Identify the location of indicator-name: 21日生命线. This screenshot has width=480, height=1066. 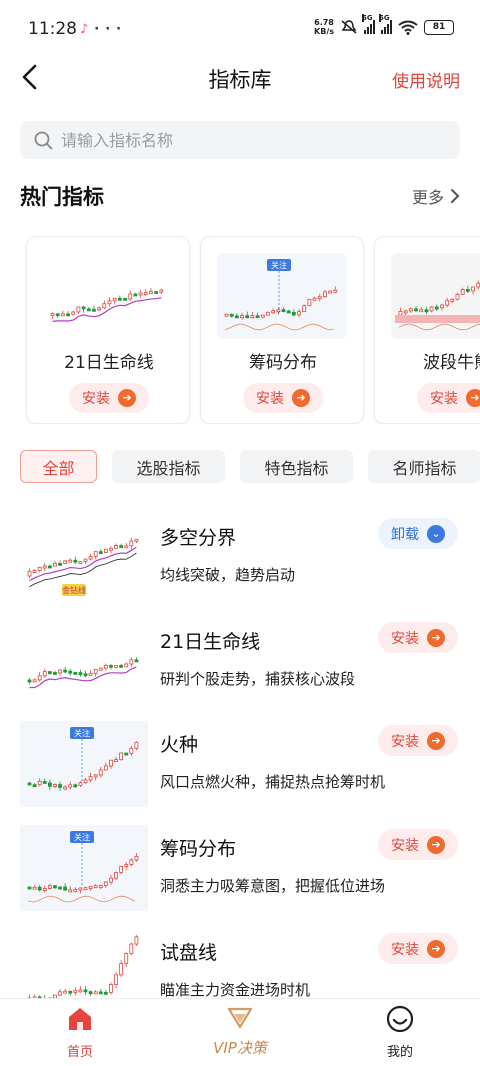
(210, 642).